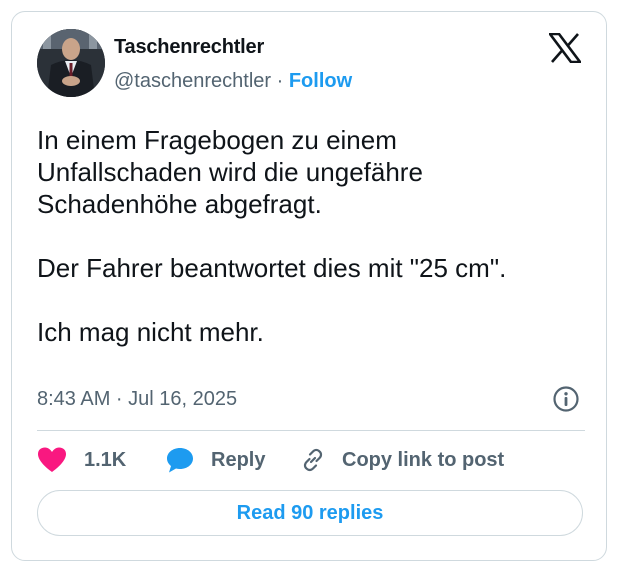 The width and height of the screenshot is (620, 574). What do you see at coordinates (313, 460) in the screenshot?
I see `link-icon` at bounding box center [313, 460].